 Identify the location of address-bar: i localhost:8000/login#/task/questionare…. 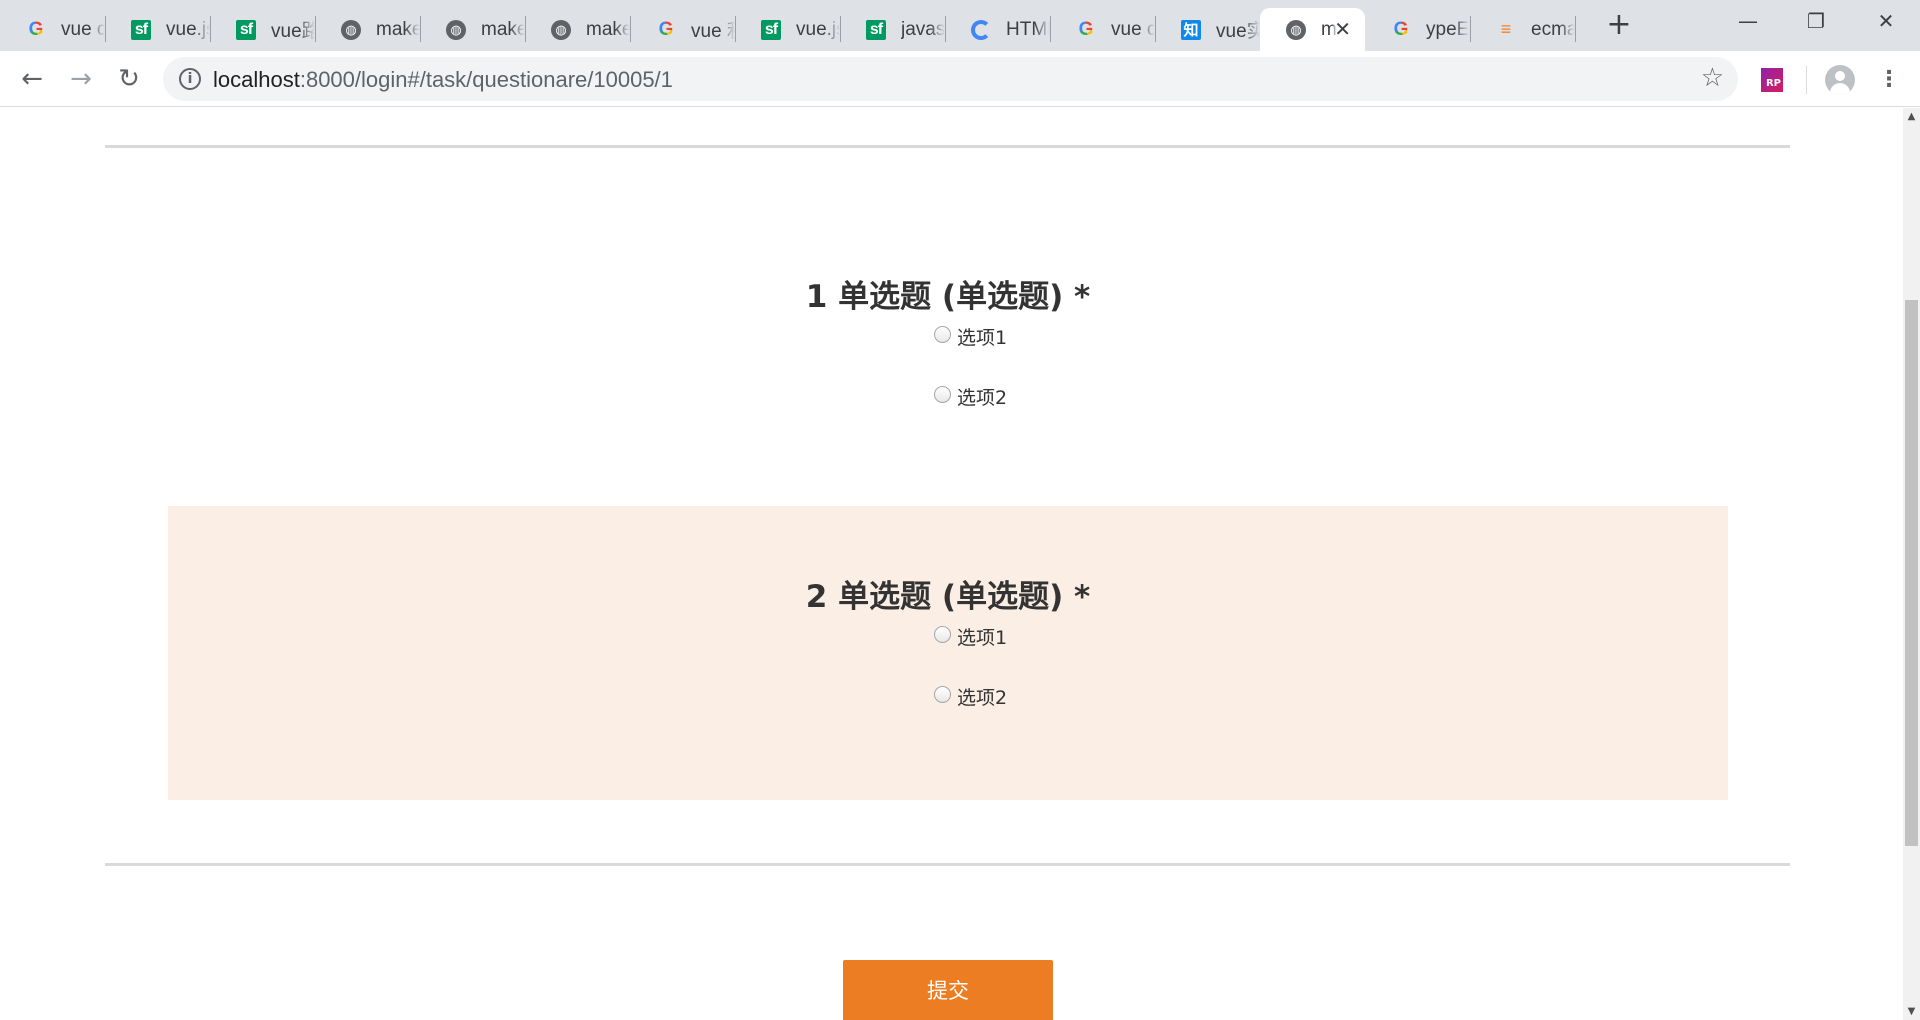
(950, 79).